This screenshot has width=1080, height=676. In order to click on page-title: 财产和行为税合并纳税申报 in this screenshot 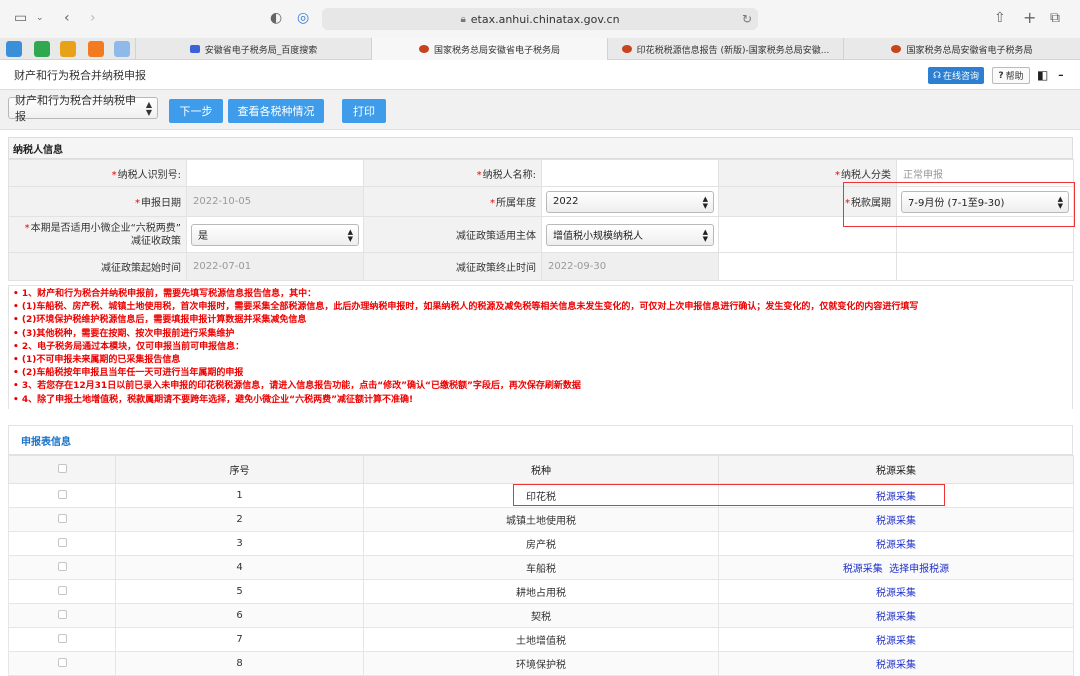, I will do `click(80, 75)`.